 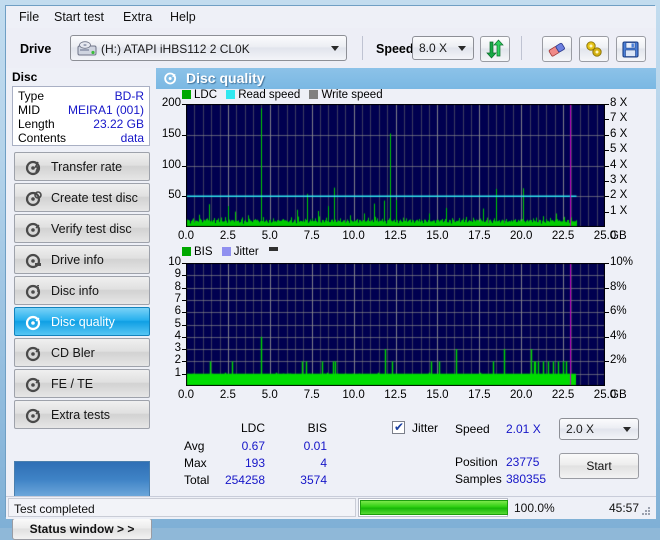 I want to click on disc-fete-icon, so click(x=34, y=385).